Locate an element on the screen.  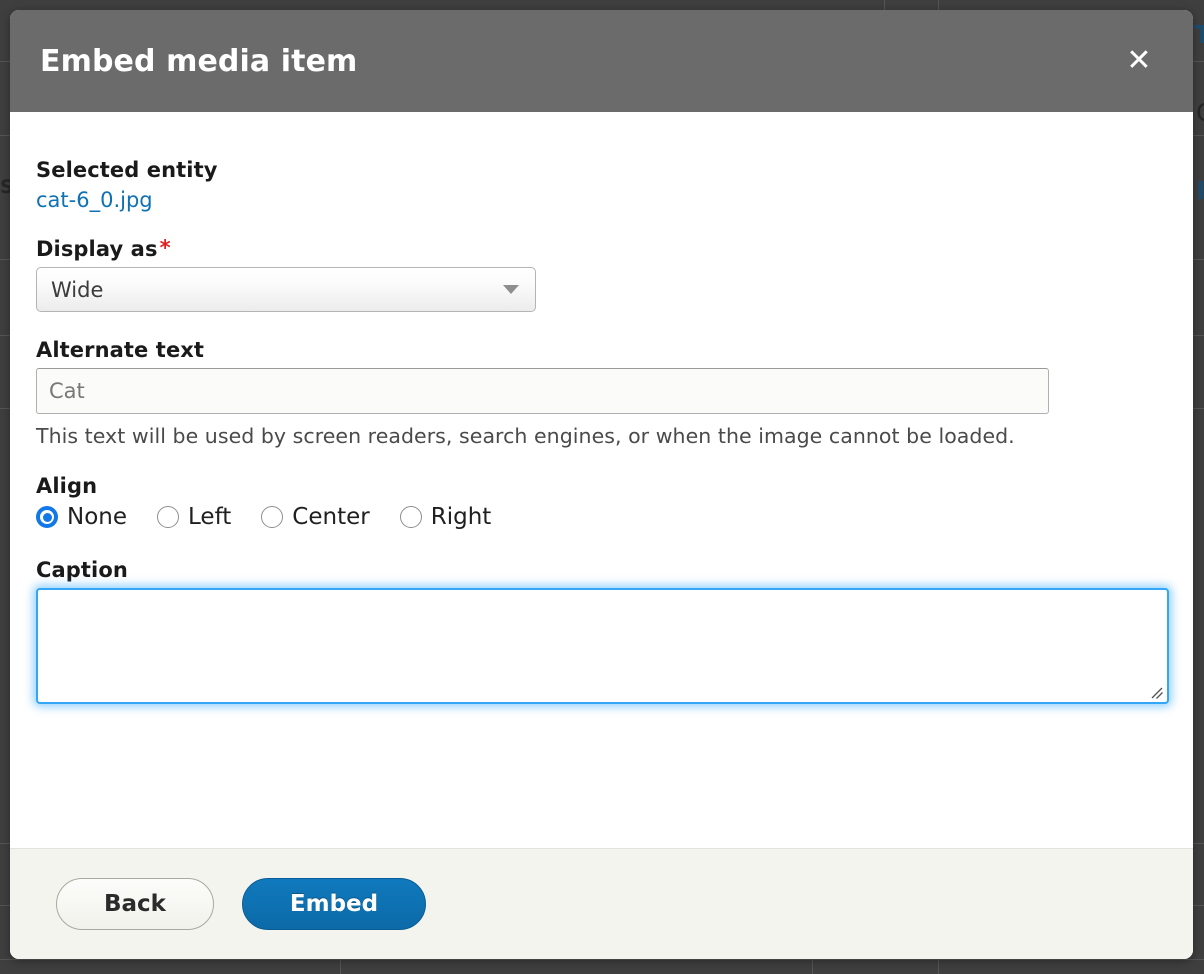
selected-entity-label: Selected entity is located at coordinates (127, 170).